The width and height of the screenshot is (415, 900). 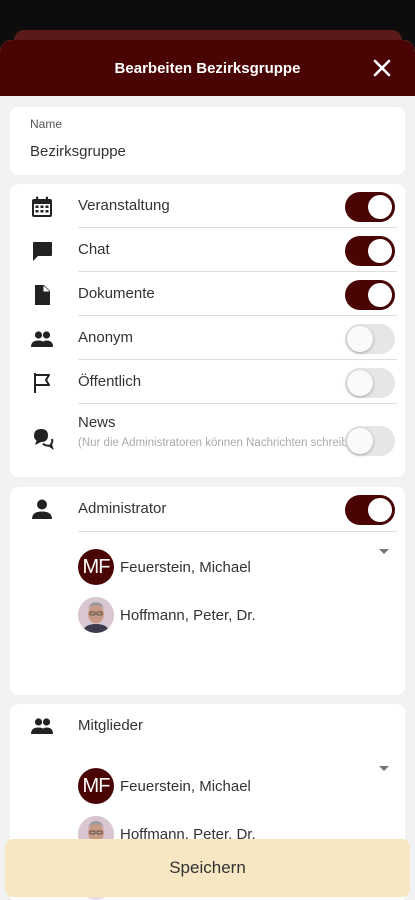 I want to click on toggle-chat, so click(x=370, y=251).